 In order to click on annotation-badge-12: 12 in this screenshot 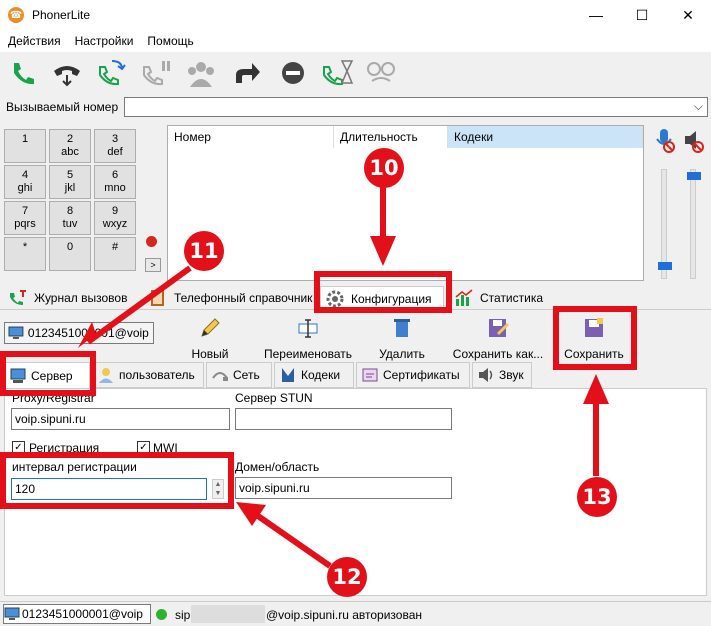, I will do `click(347, 577)`.